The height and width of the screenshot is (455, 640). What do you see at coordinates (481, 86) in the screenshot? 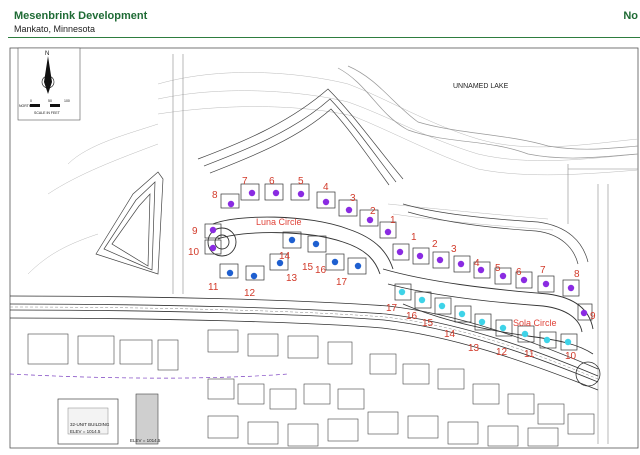
I see `lake-label: UNNAMED LAKE` at bounding box center [481, 86].